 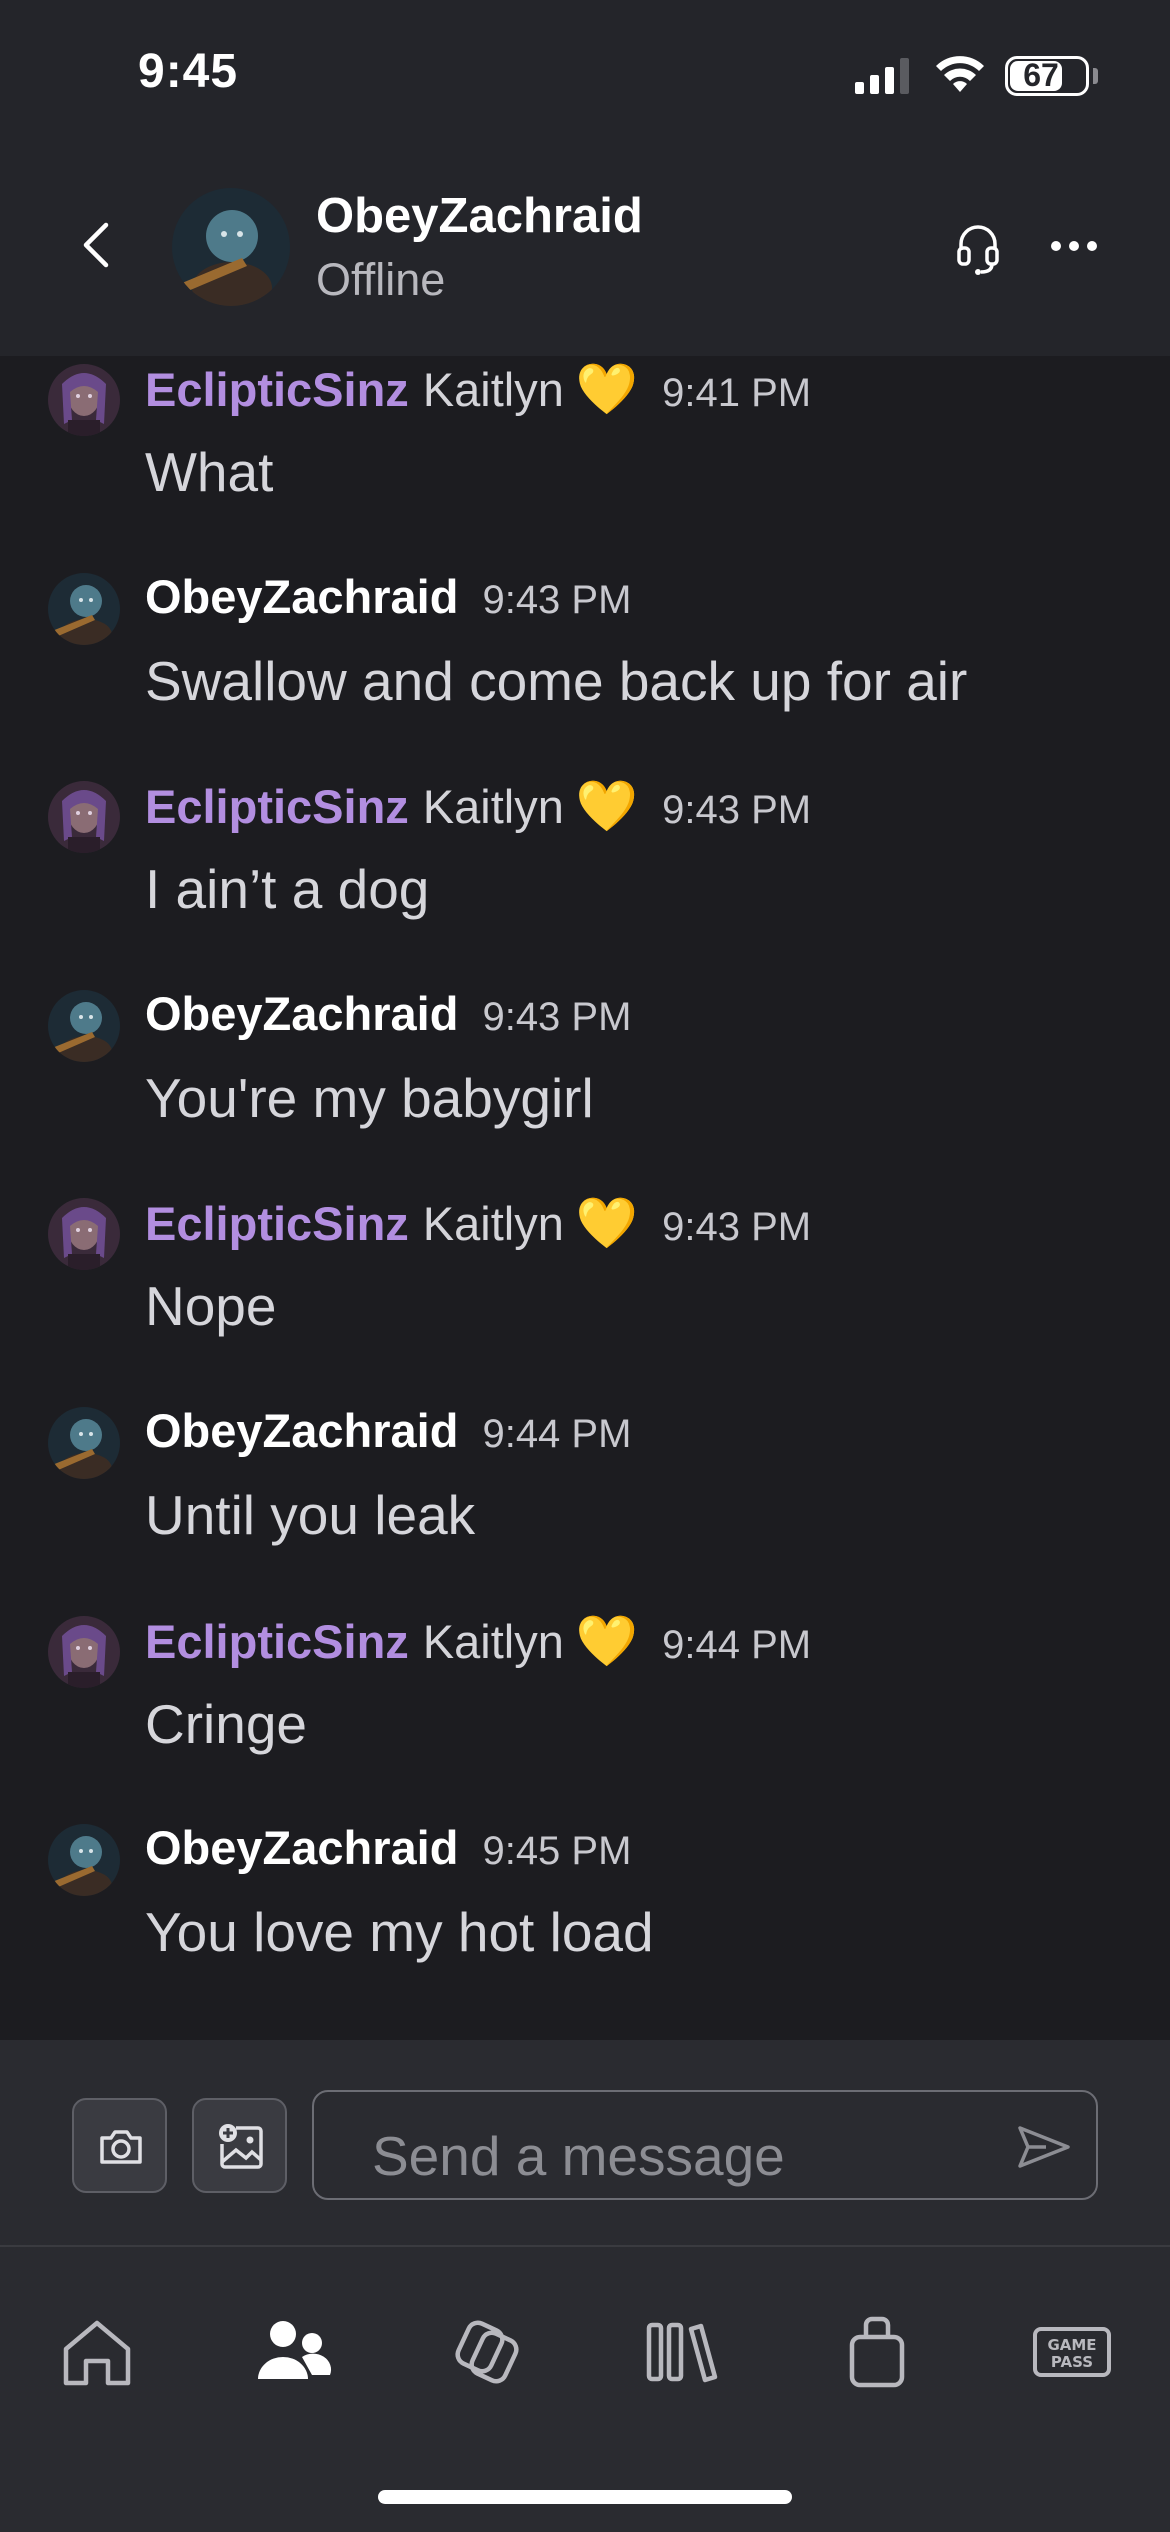 I want to click on message-header: EclipticSinz Kaitlyn 💛 9:44 PM, so click(x=478, y=1642).